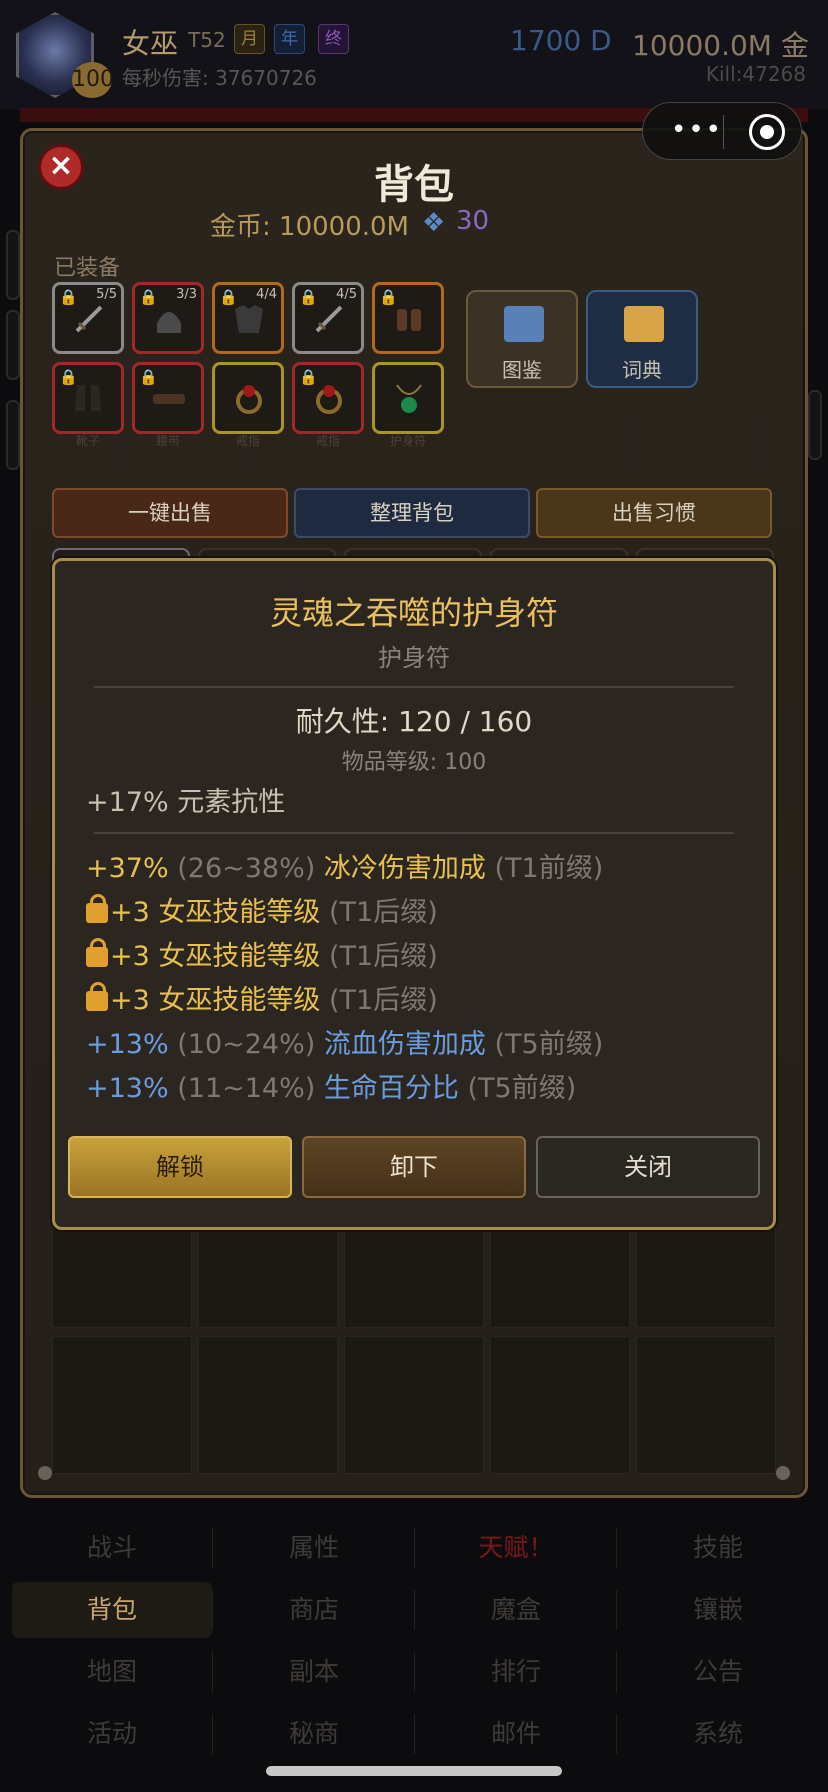 The height and width of the screenshot is (1792, 828). I want to click on affix-tier: (T5前缀), so click(549, 1044).